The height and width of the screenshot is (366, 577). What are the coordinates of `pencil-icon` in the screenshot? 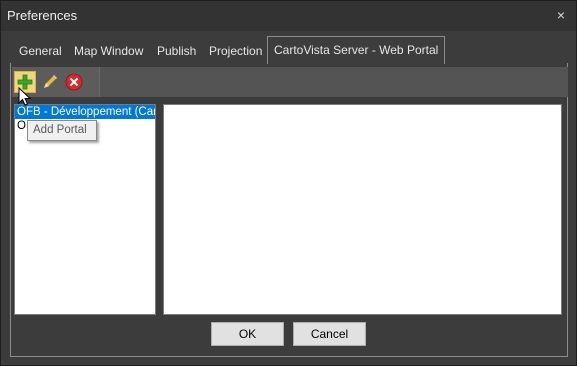 It's located at (50, 81).